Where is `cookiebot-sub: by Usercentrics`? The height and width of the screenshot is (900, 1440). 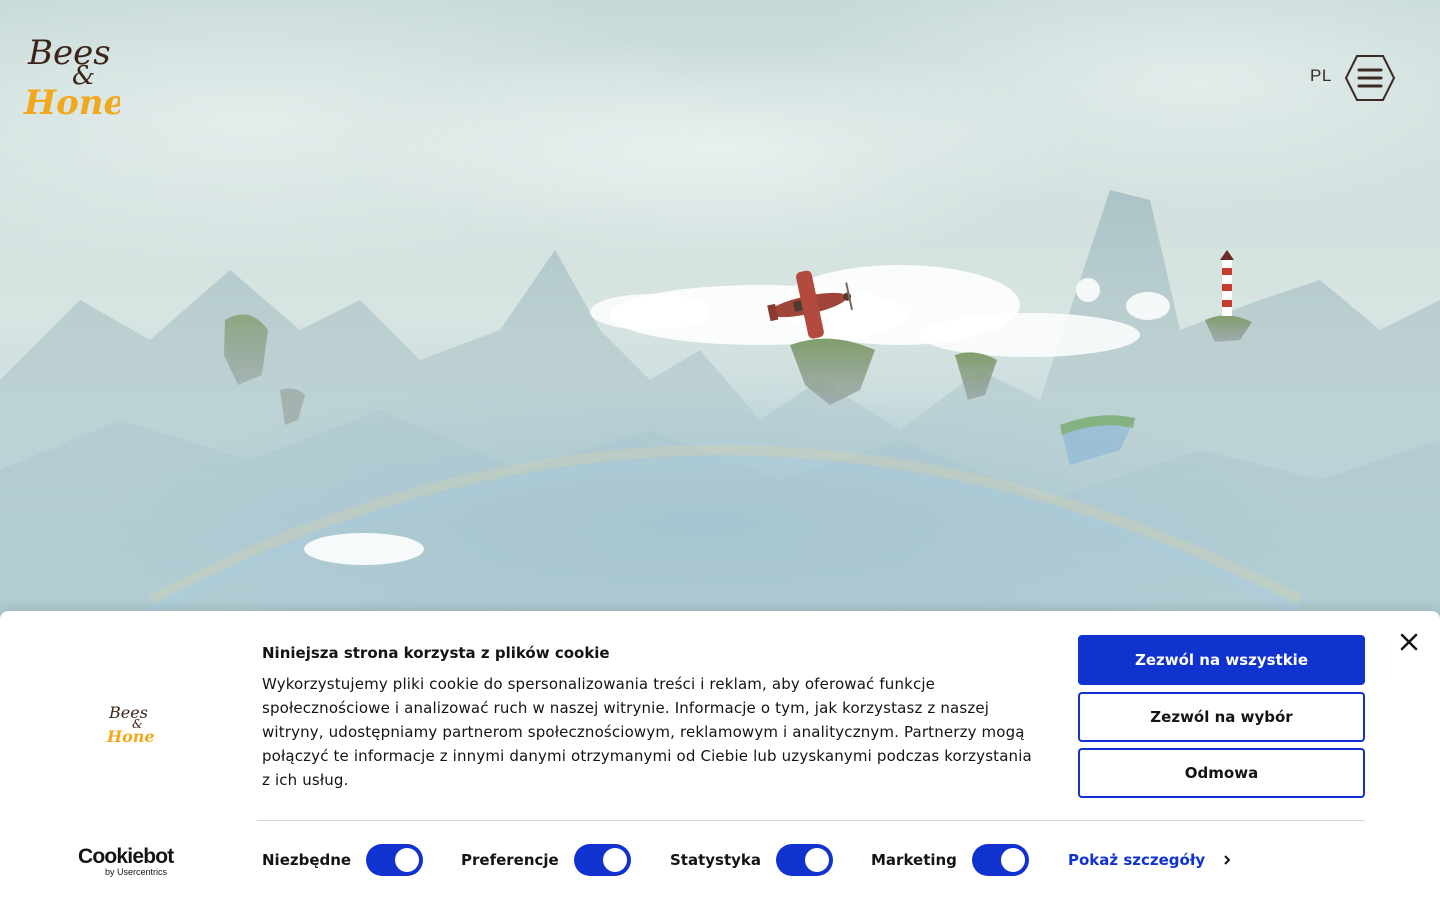
cookiebot-sub: by Usercentrics is located at coordinates (136, 872).